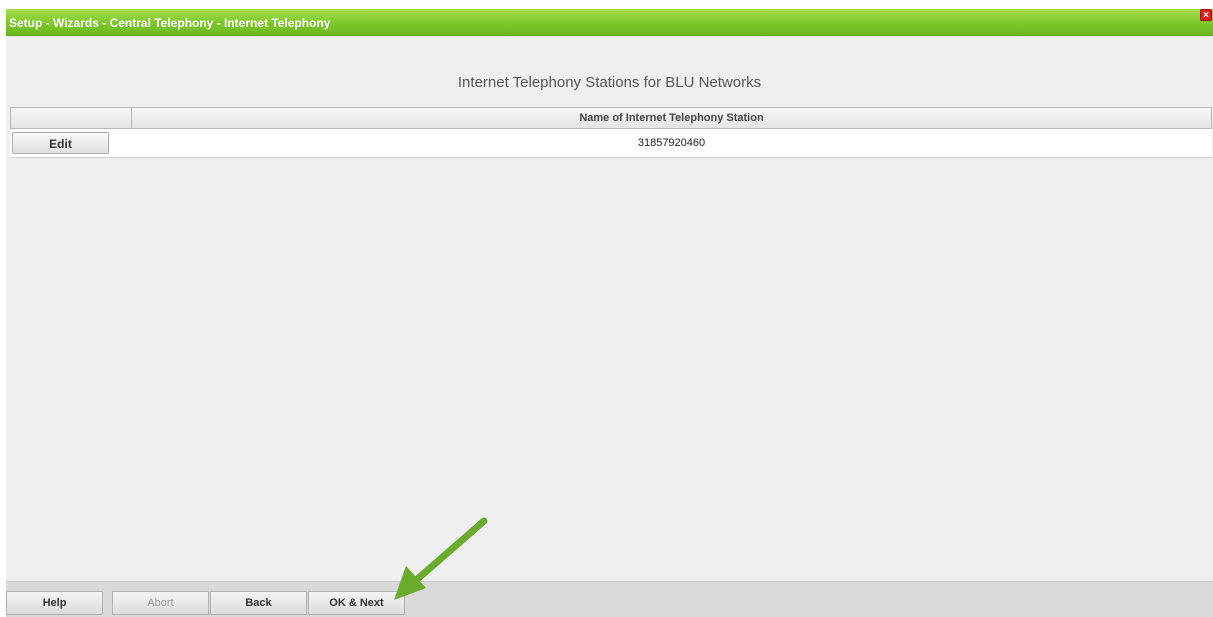 Image resolution: width=1213 pixels, height=617 pixels. I want to click on station-name-cell: 31857920460, so click(671, 143).